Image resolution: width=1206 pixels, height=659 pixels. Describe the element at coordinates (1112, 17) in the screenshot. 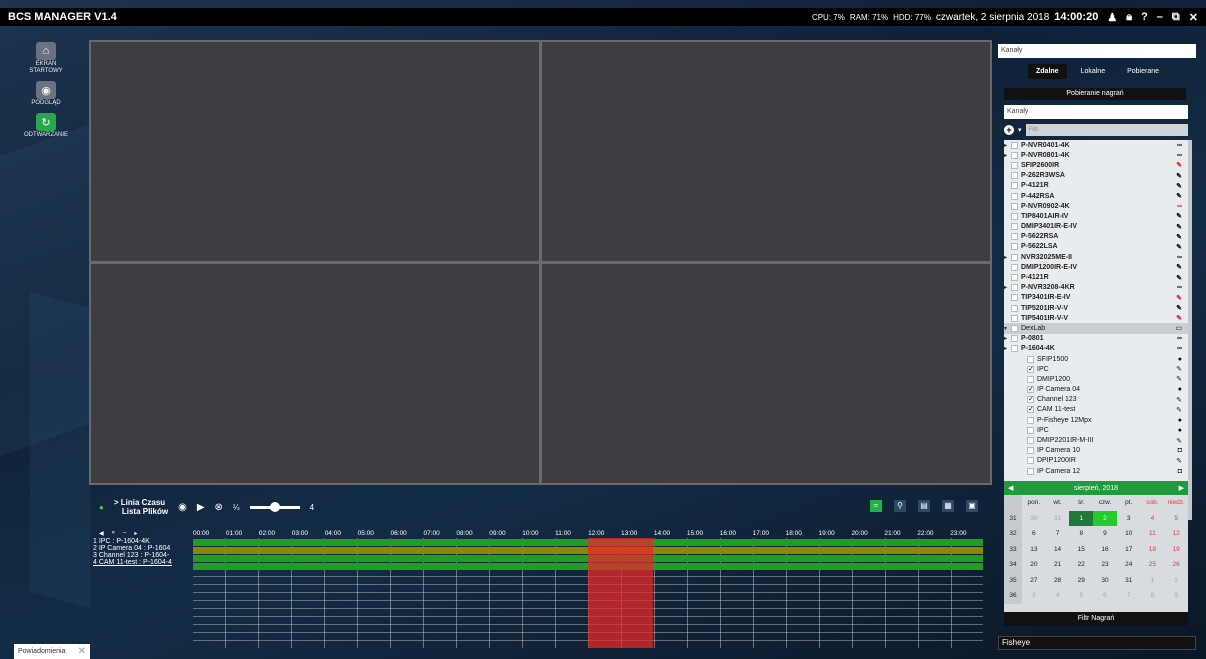

I see `user-icon: ♟` at that location.